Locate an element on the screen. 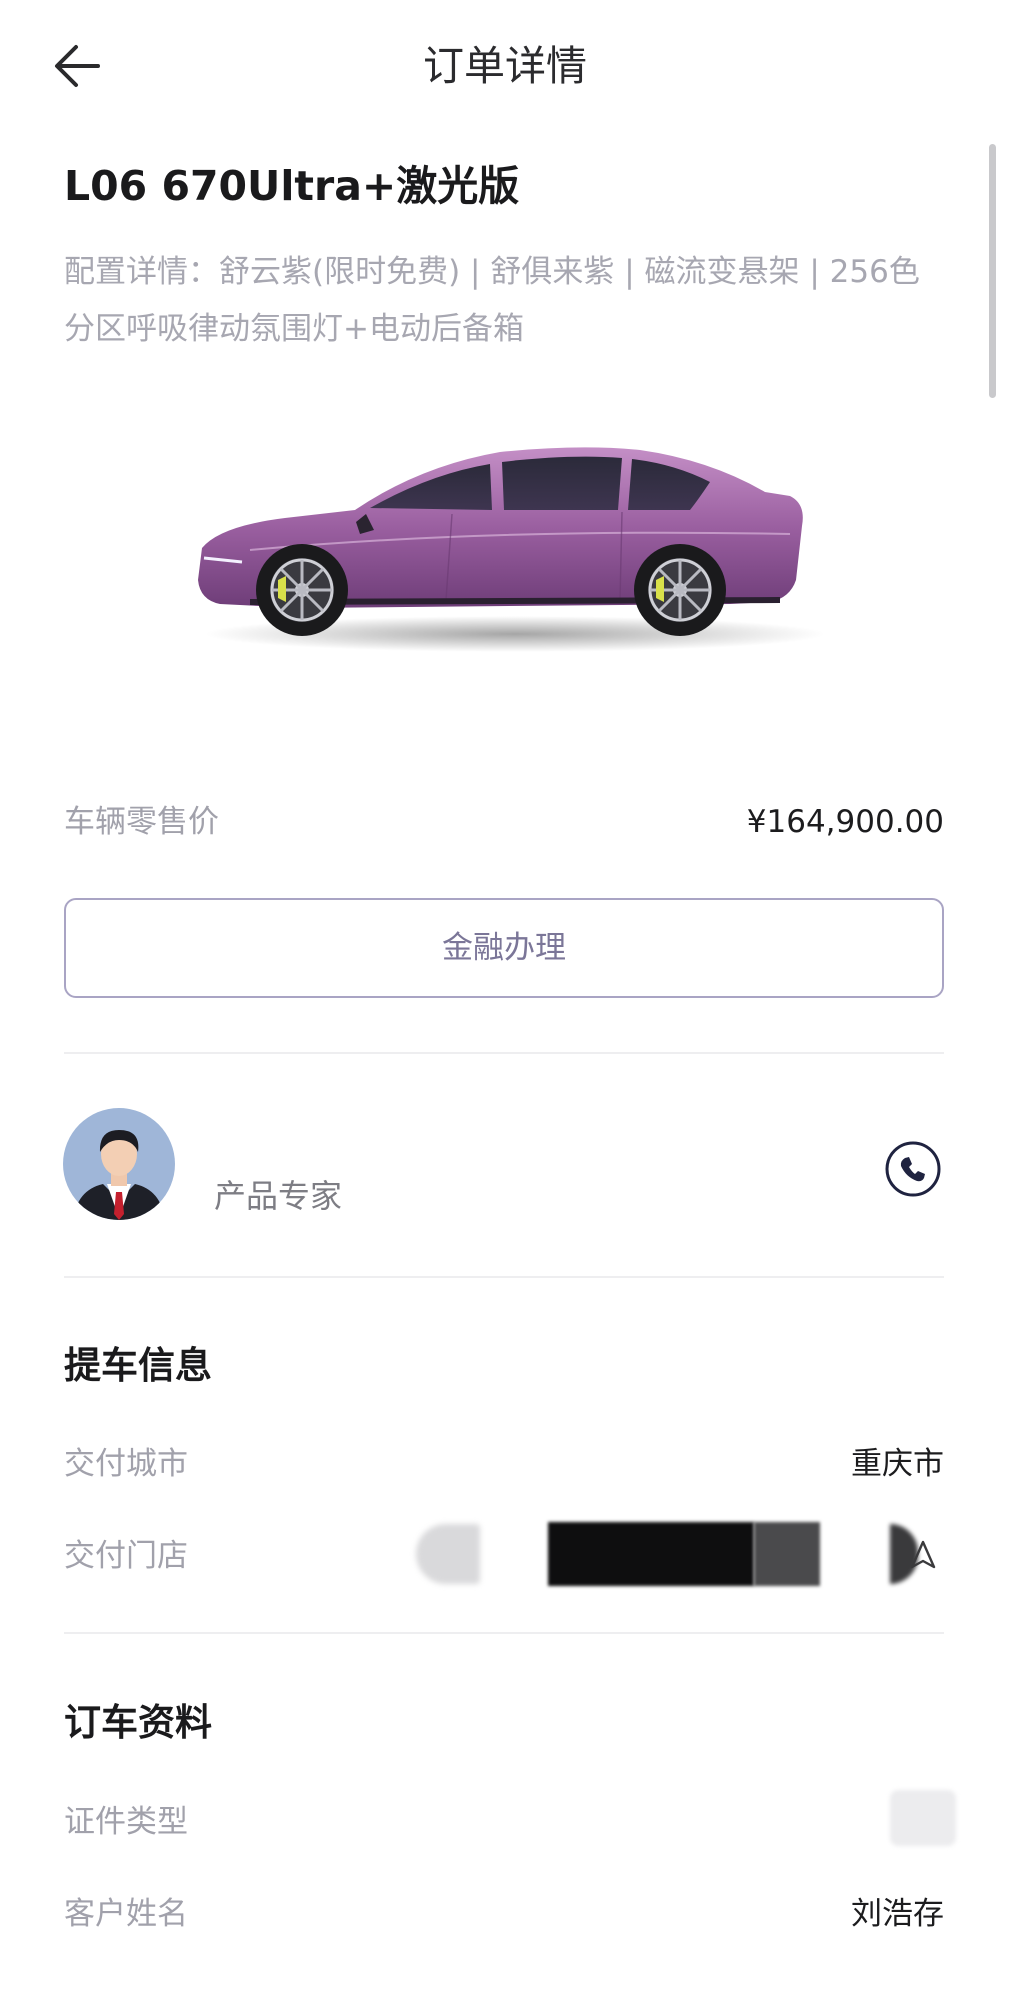  navigate-icon is located at coordinates (923, 1555).